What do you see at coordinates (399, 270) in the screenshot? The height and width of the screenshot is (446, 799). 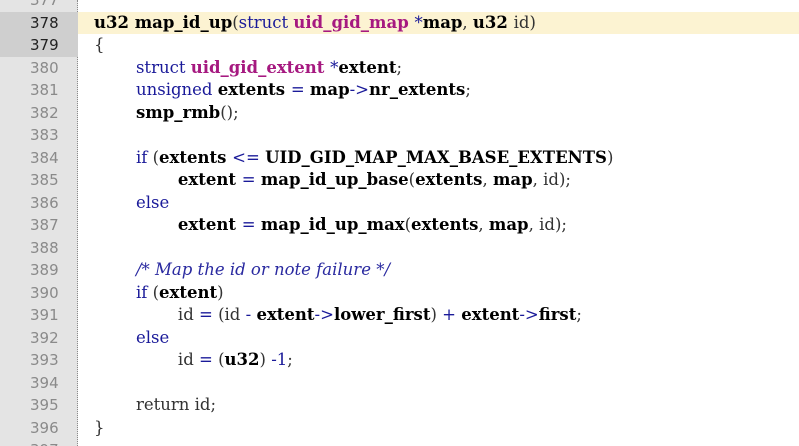 I see `code-line: 389 /* Map the id or note failure */` at bounding box center [399, 270].